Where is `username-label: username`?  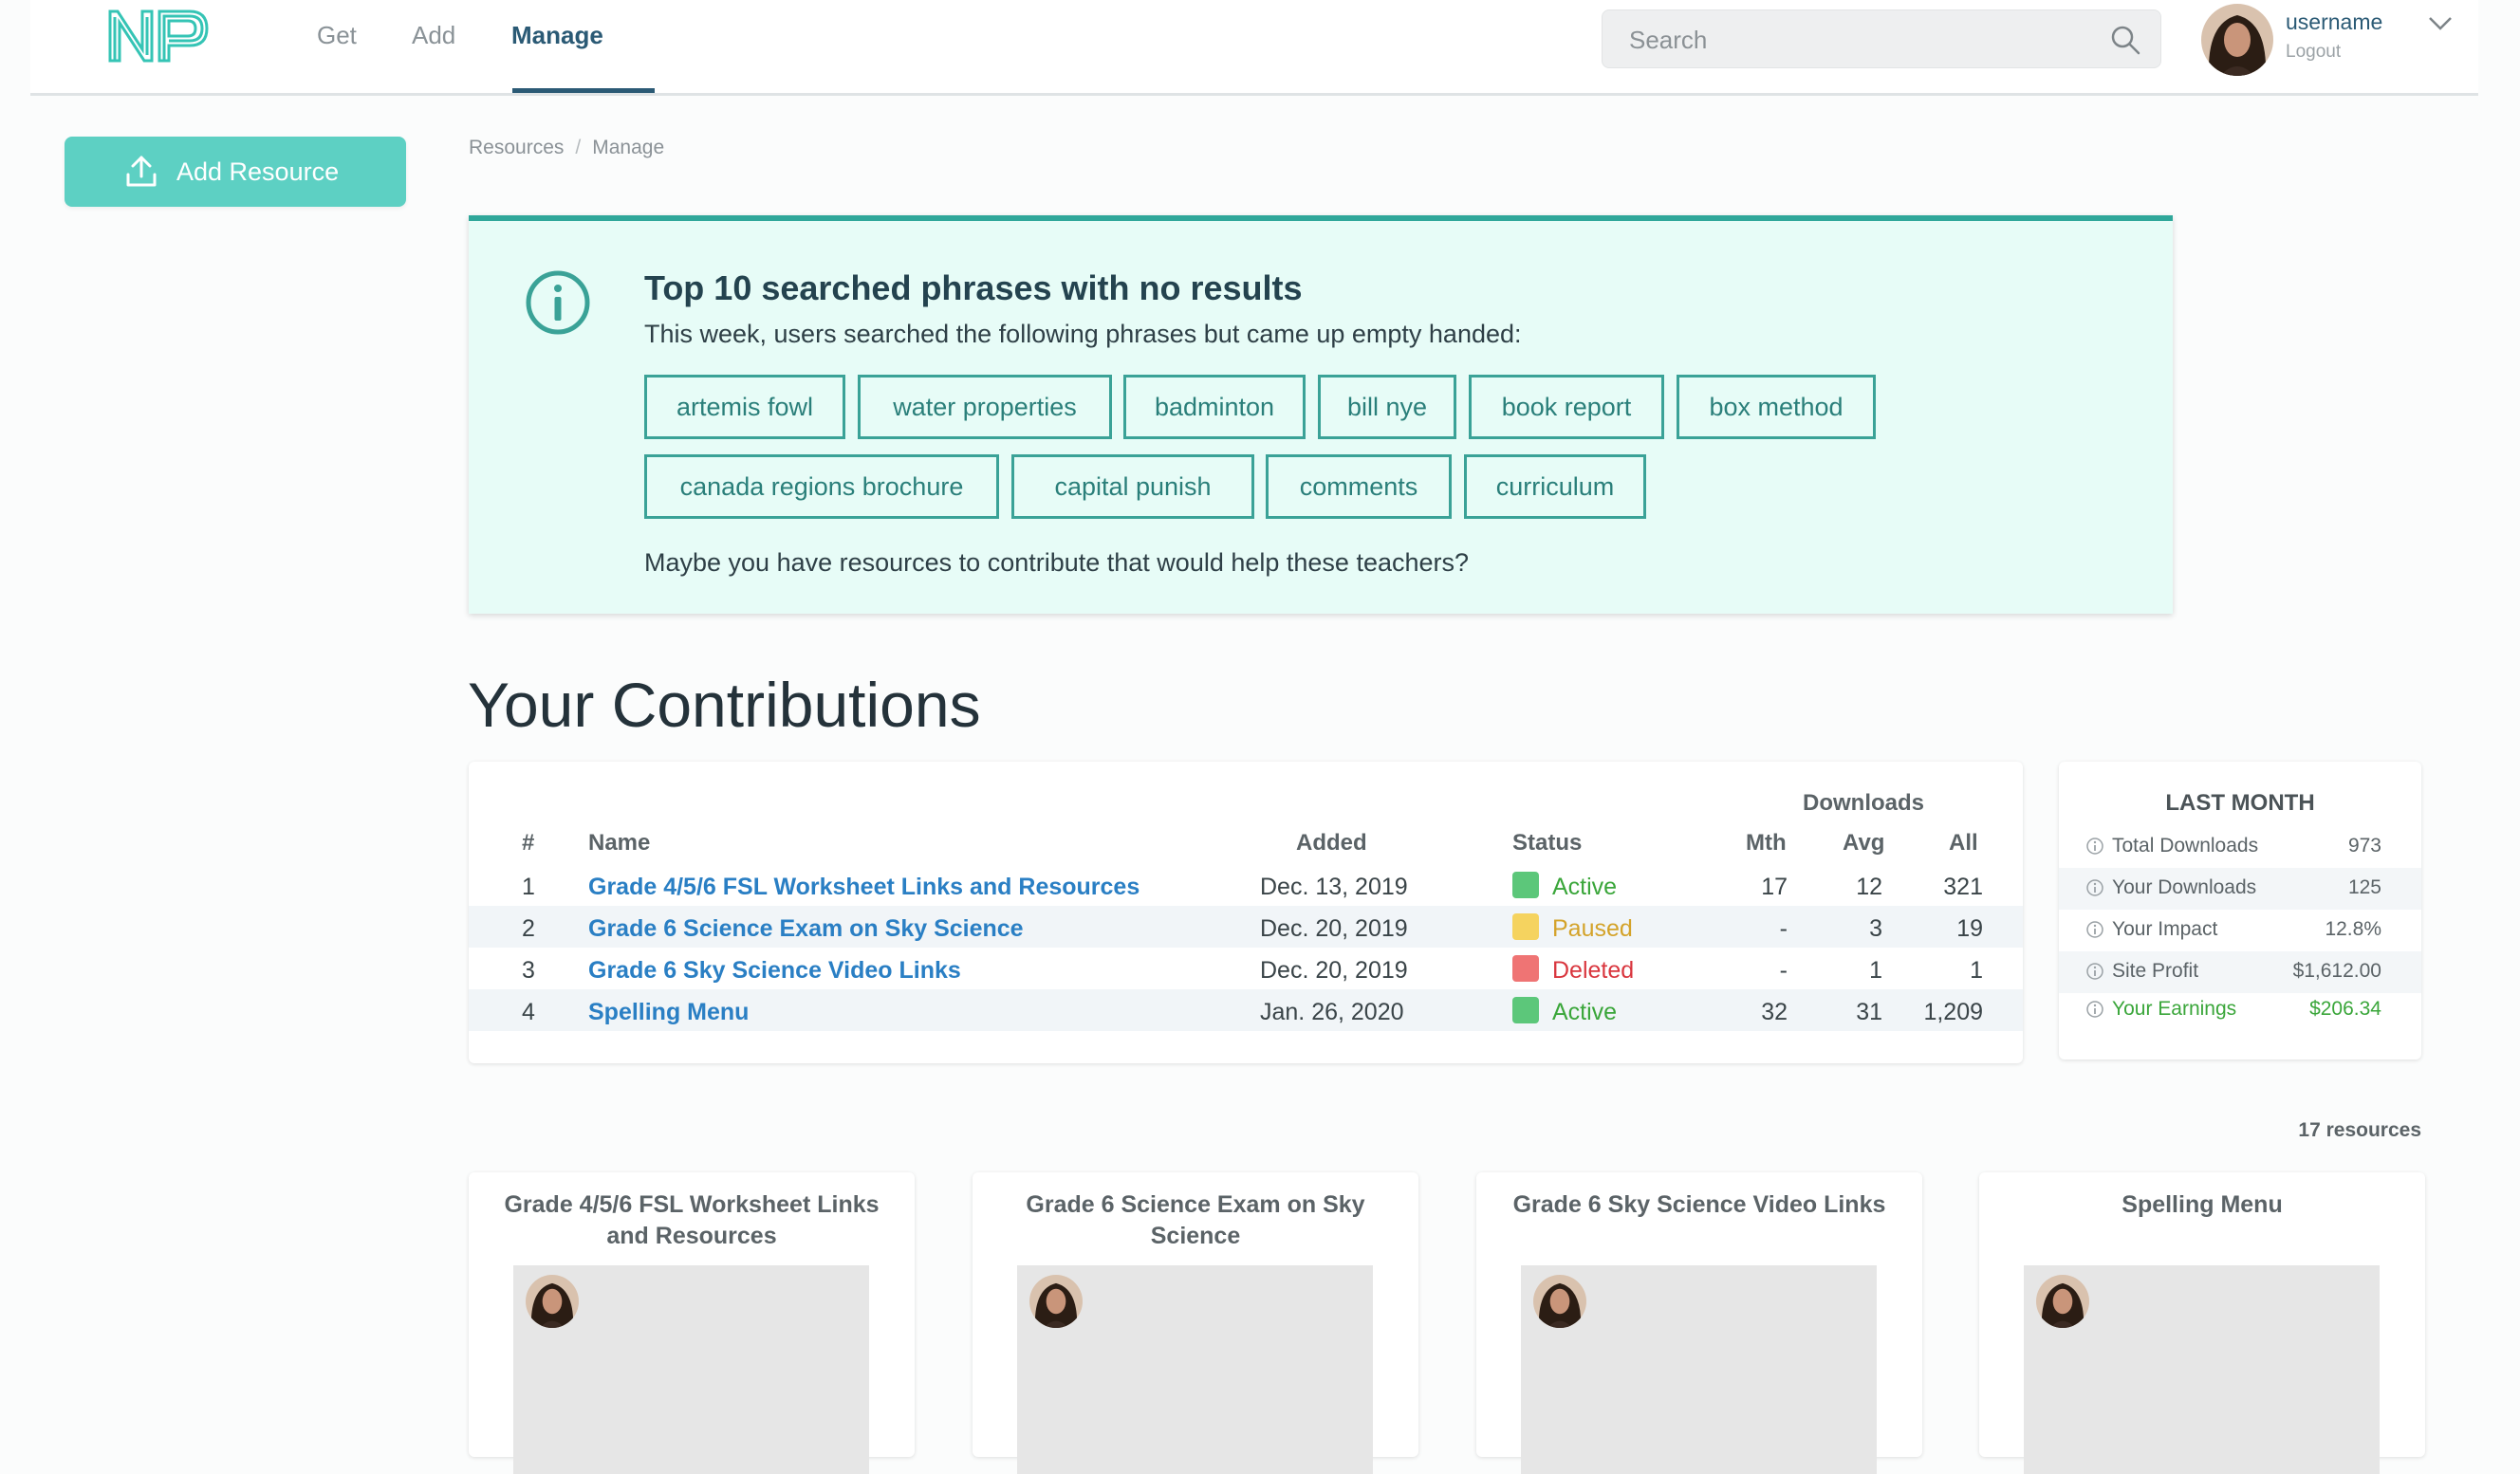
username-label: username is located at coordinates (2334, 22).